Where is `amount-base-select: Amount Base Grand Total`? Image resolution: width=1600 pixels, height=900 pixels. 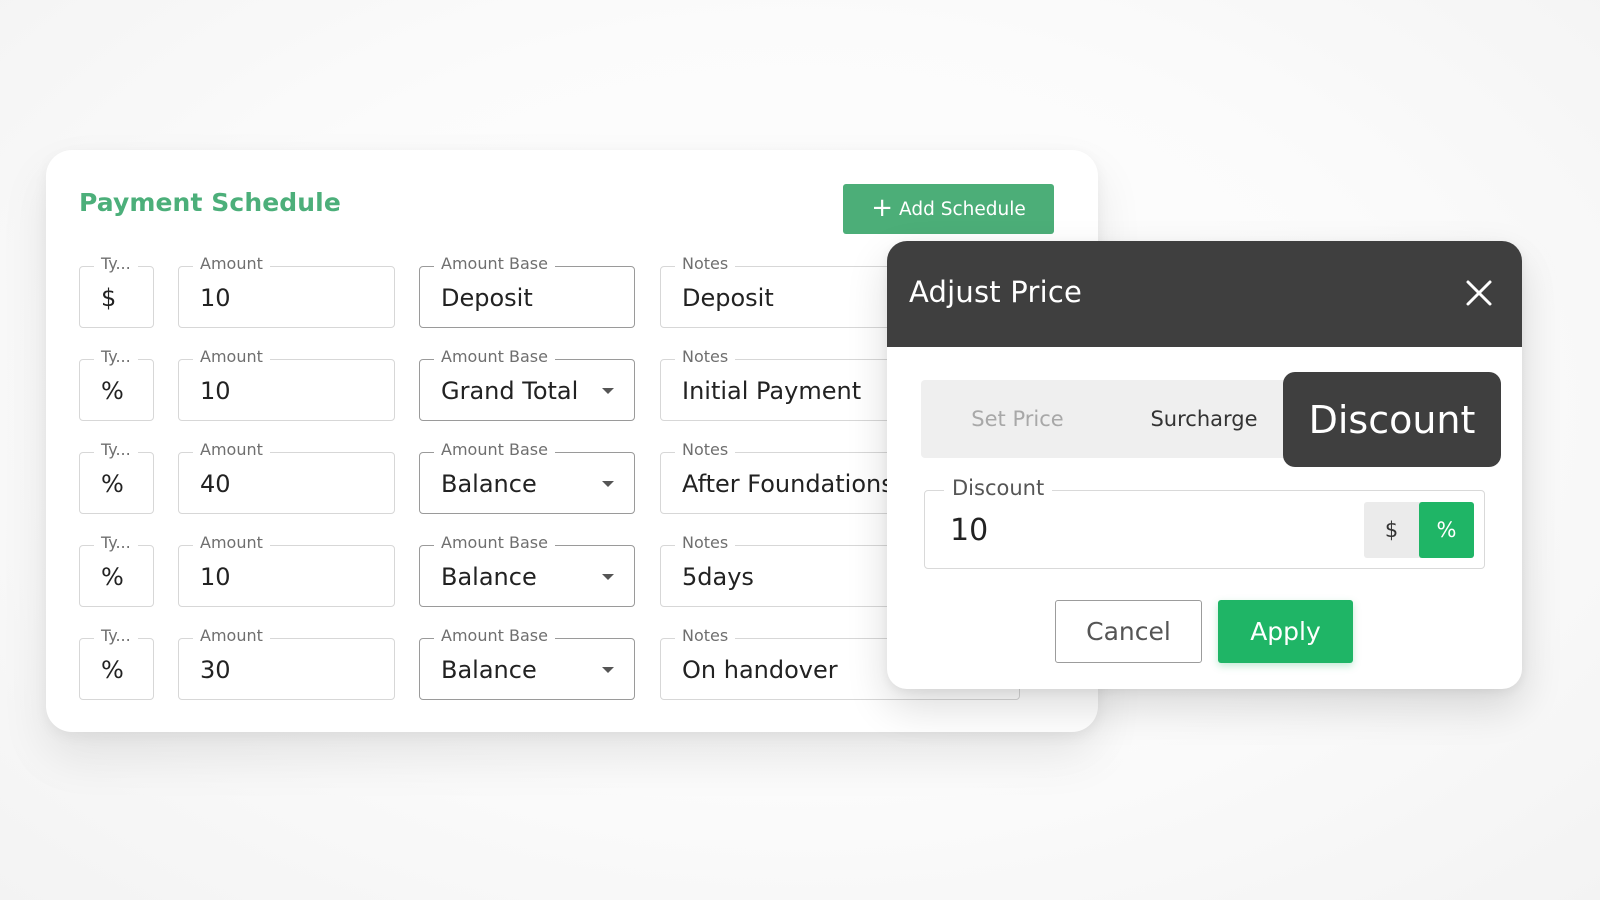
amount-base-select: Amount Base Grand Total is located at coordinates (527, 384).